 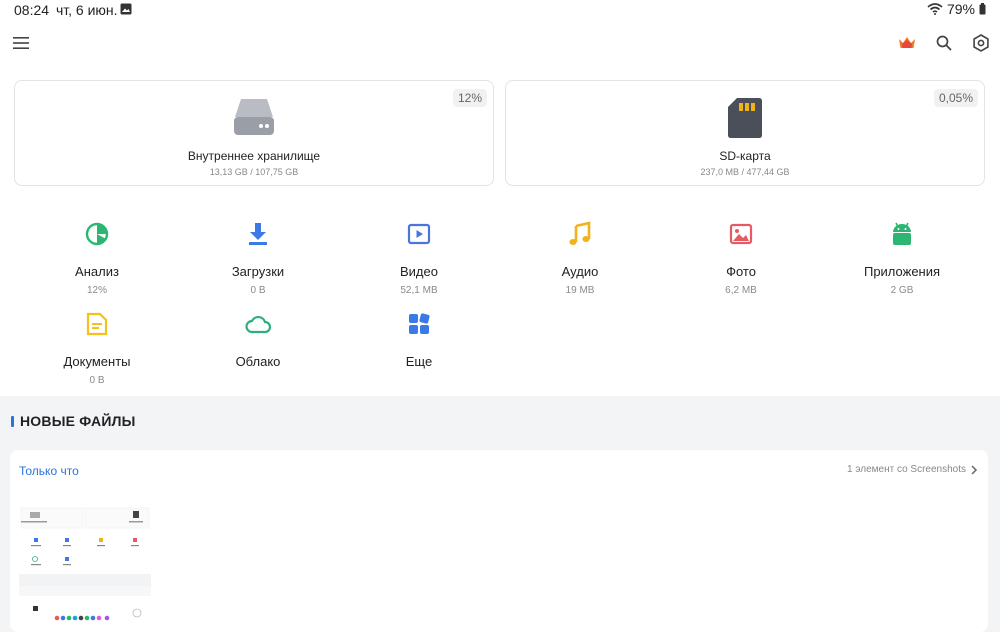 What do you see at coordinates (902, 258) in the screenshot?
I see `category-apps: Приложения 2 GB` at bounding box center [902, 258].